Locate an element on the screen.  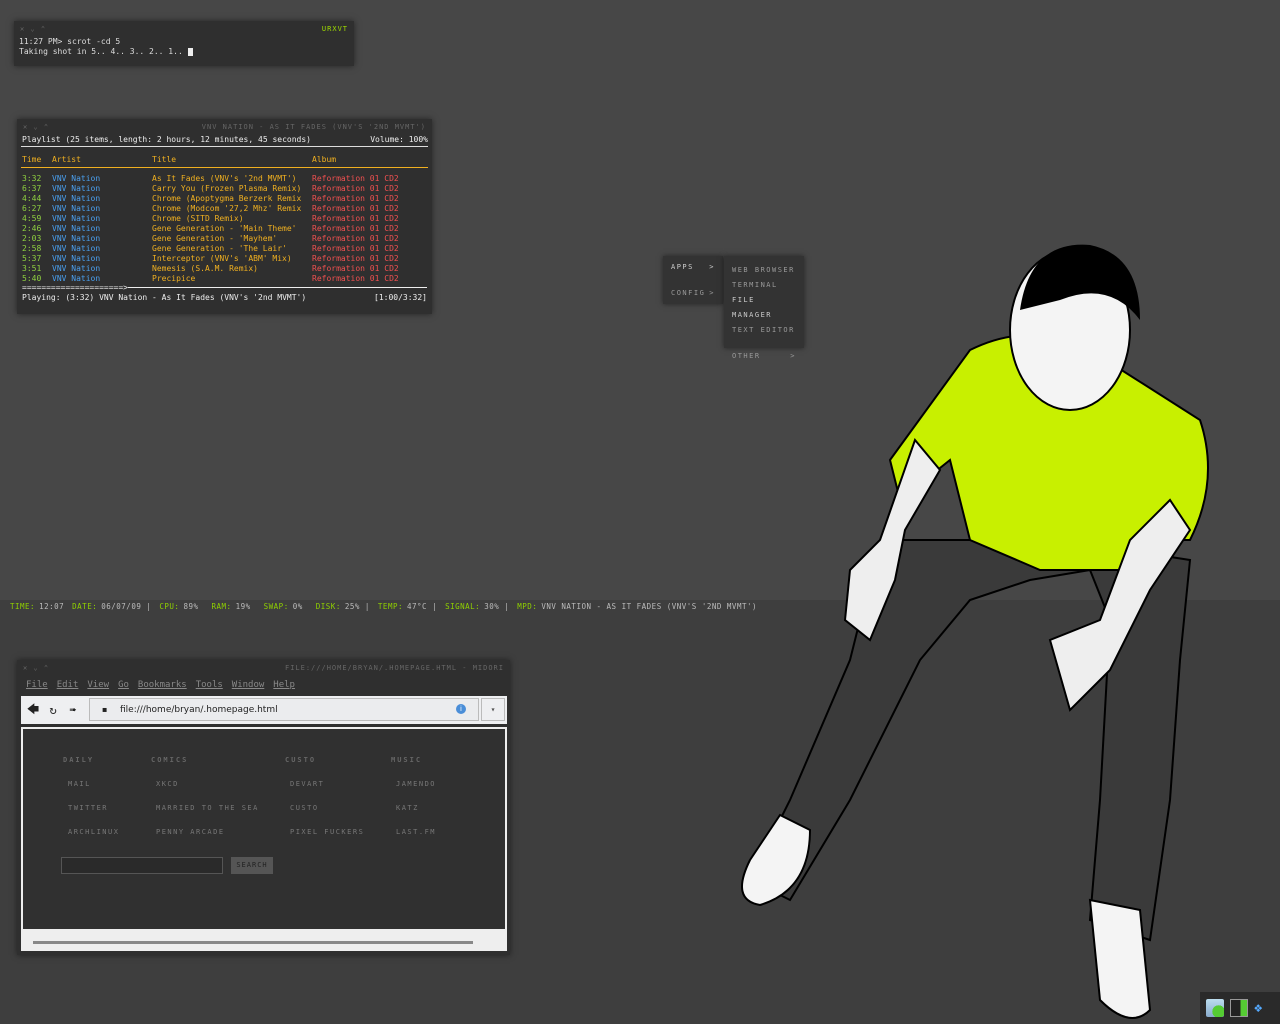
menu-item-other: OTHER > is located at coordinates (764, 356).